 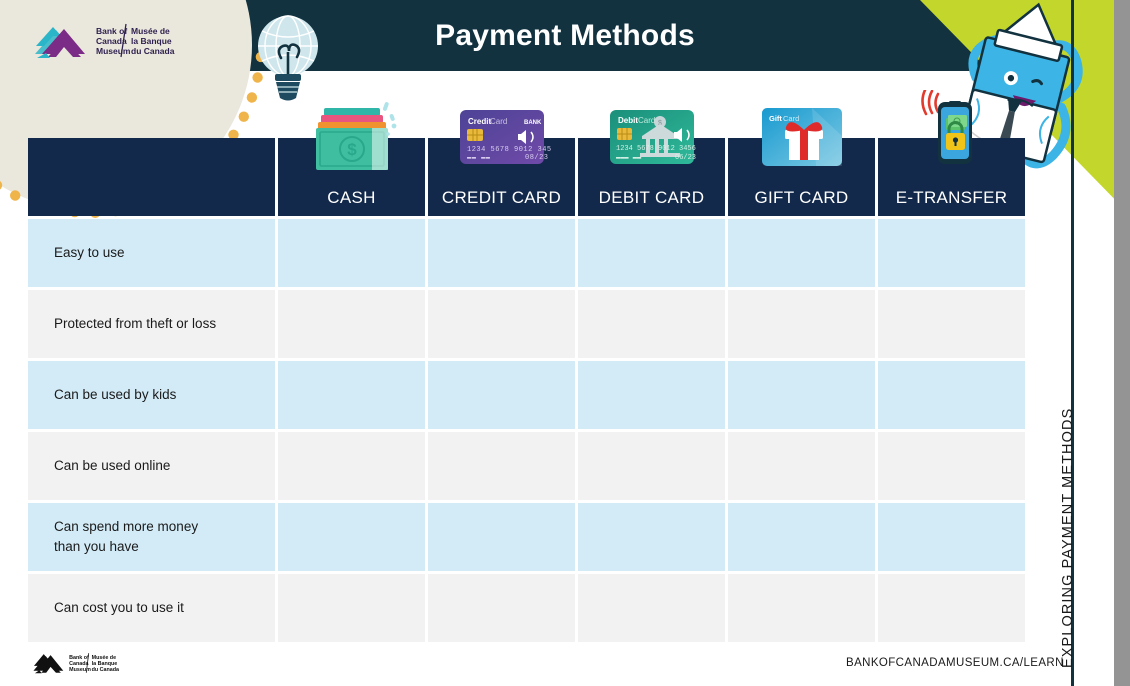 I want to click on row-label-protected-from-theft-or-loss: Protected from theft or loss, so click(x=151, y=324).